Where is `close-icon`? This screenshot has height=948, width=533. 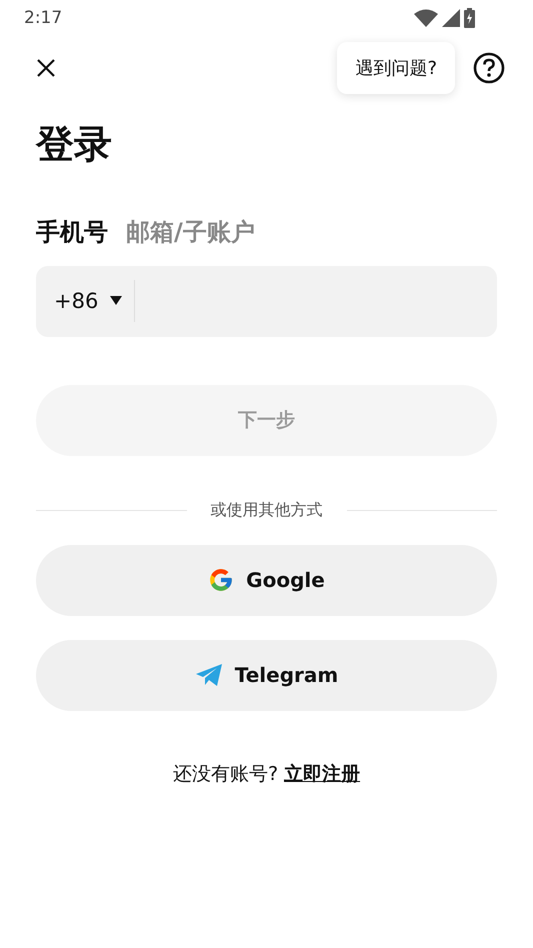
close-icon is located at coordinates (46, 68).